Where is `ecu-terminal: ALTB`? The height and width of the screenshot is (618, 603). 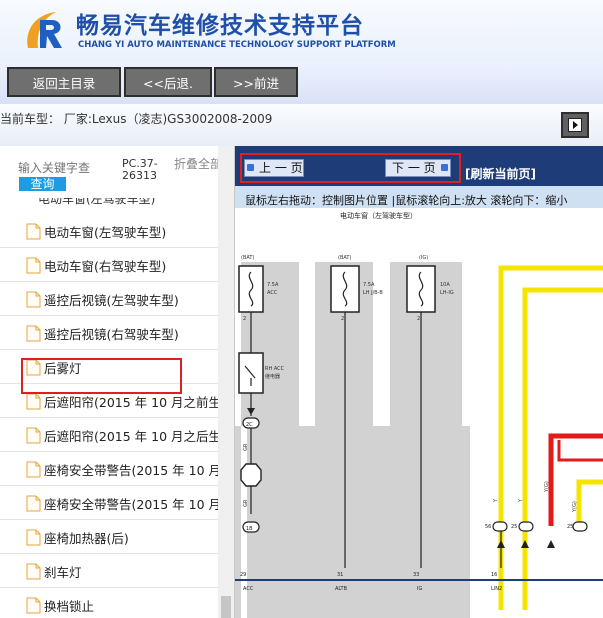
ecu-terminal: ALTB is located at coordinates (341, 589).